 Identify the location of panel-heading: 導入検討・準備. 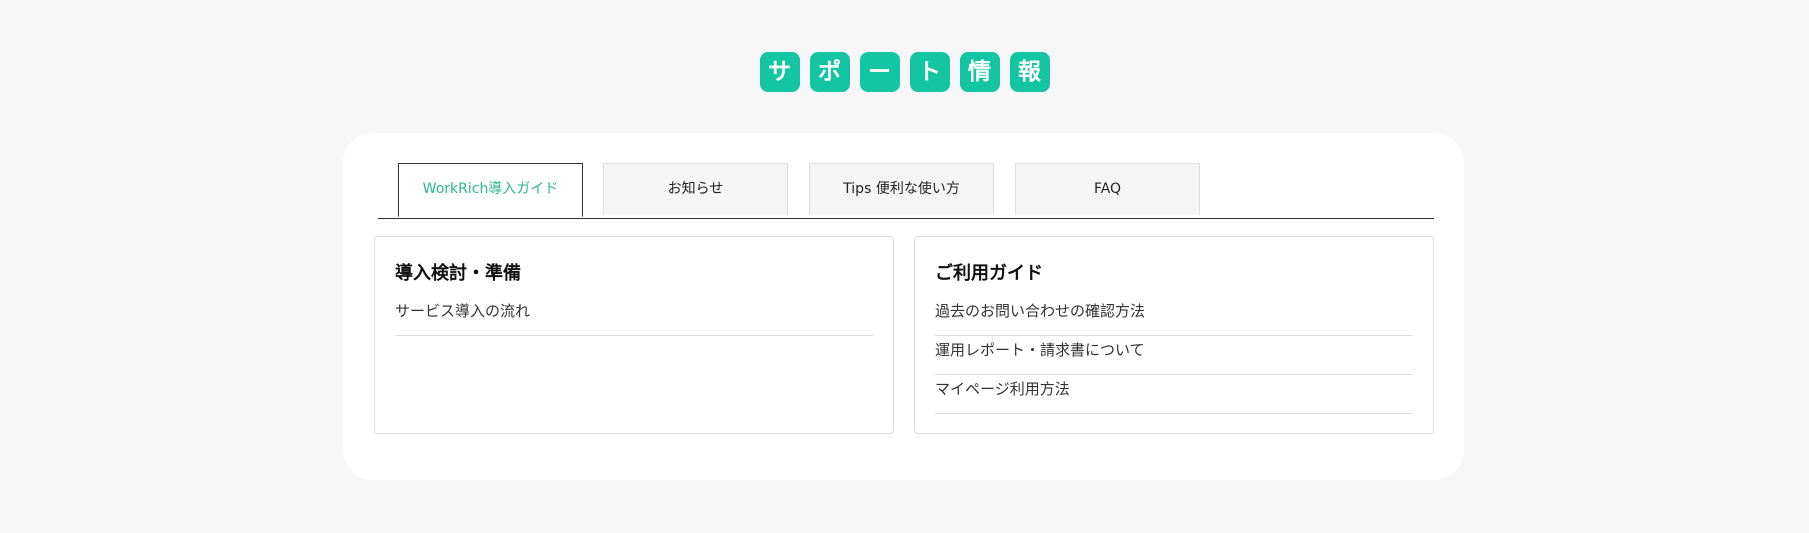
(458, 273).